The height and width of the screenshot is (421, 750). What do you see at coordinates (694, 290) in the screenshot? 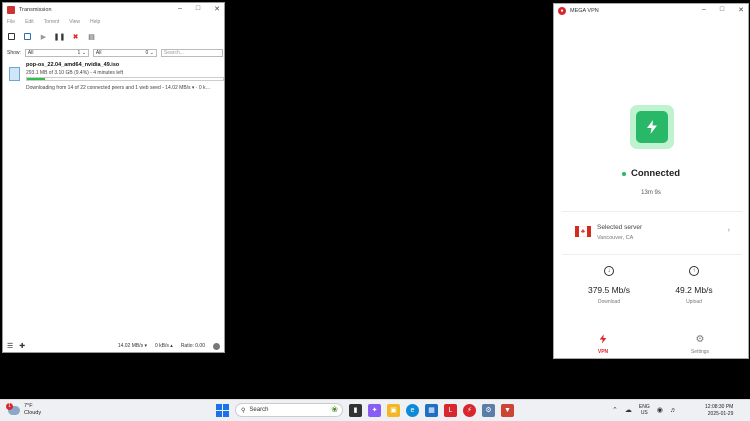
I see `upload-value: 49.2 Mb/s` at bounding box center [694, 290].